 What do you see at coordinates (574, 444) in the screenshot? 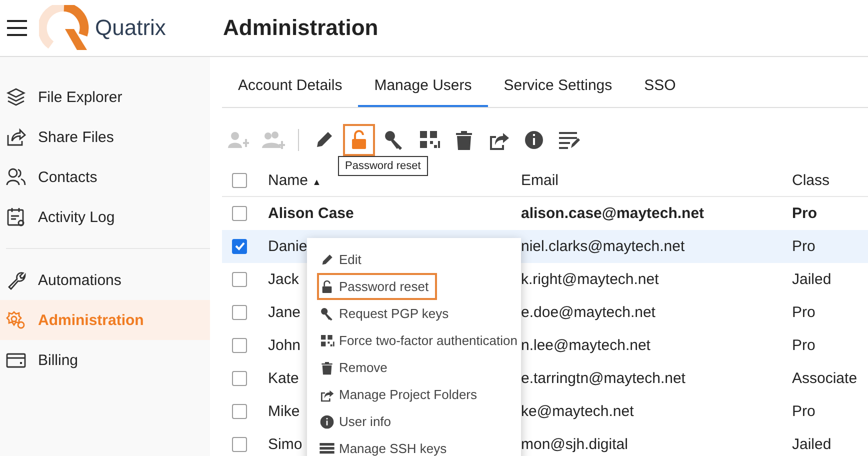
I see `table-cell: mon@sjh.digital` at bounding box center [574, 444].